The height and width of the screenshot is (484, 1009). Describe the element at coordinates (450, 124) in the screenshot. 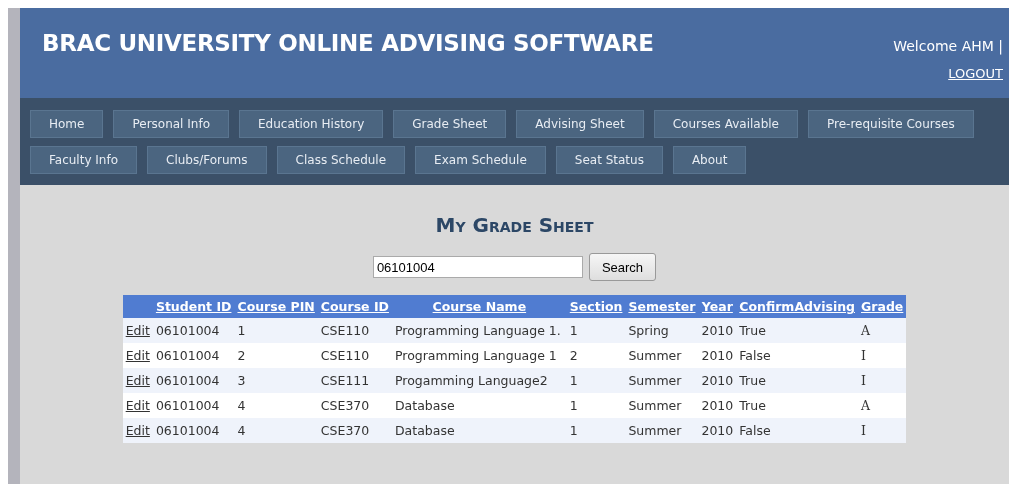

I see `nav-tab: Grade Sheet` at that location.